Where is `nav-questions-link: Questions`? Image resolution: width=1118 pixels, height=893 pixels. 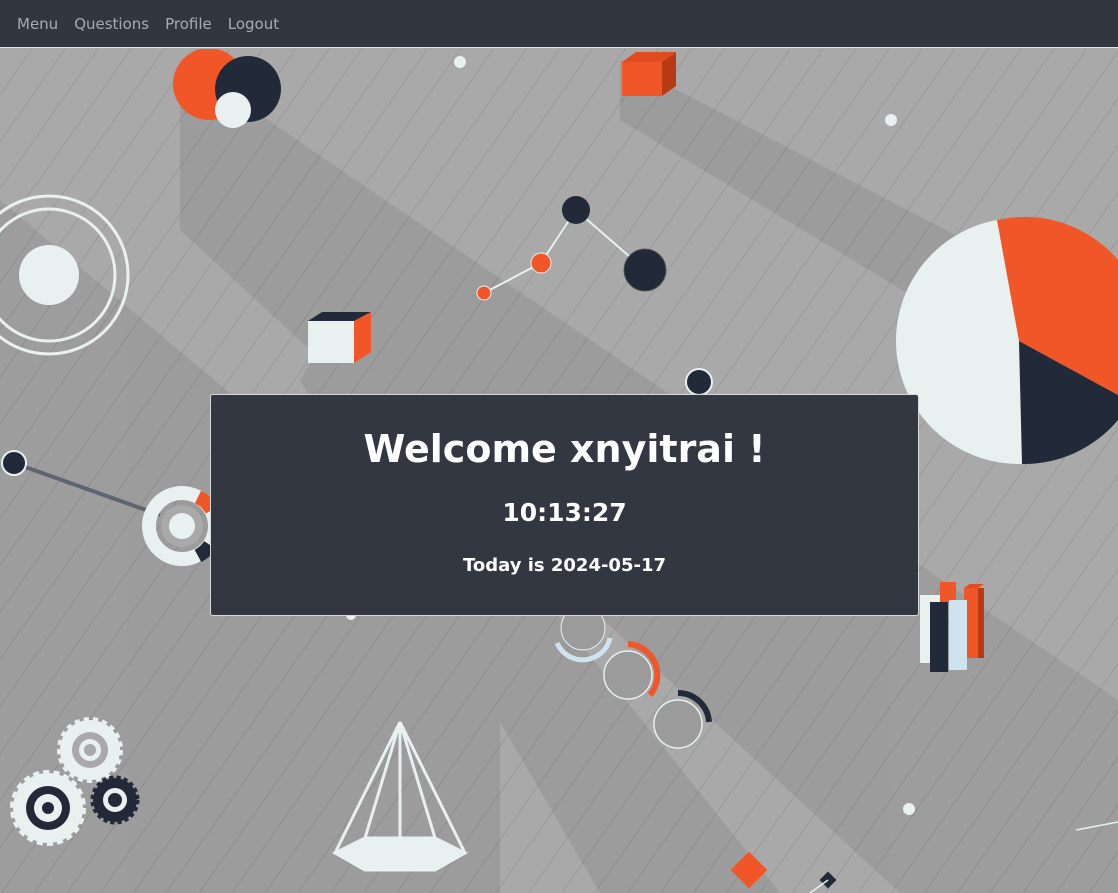 nav-questions-link: Questions is located at coordinates (111, 24).